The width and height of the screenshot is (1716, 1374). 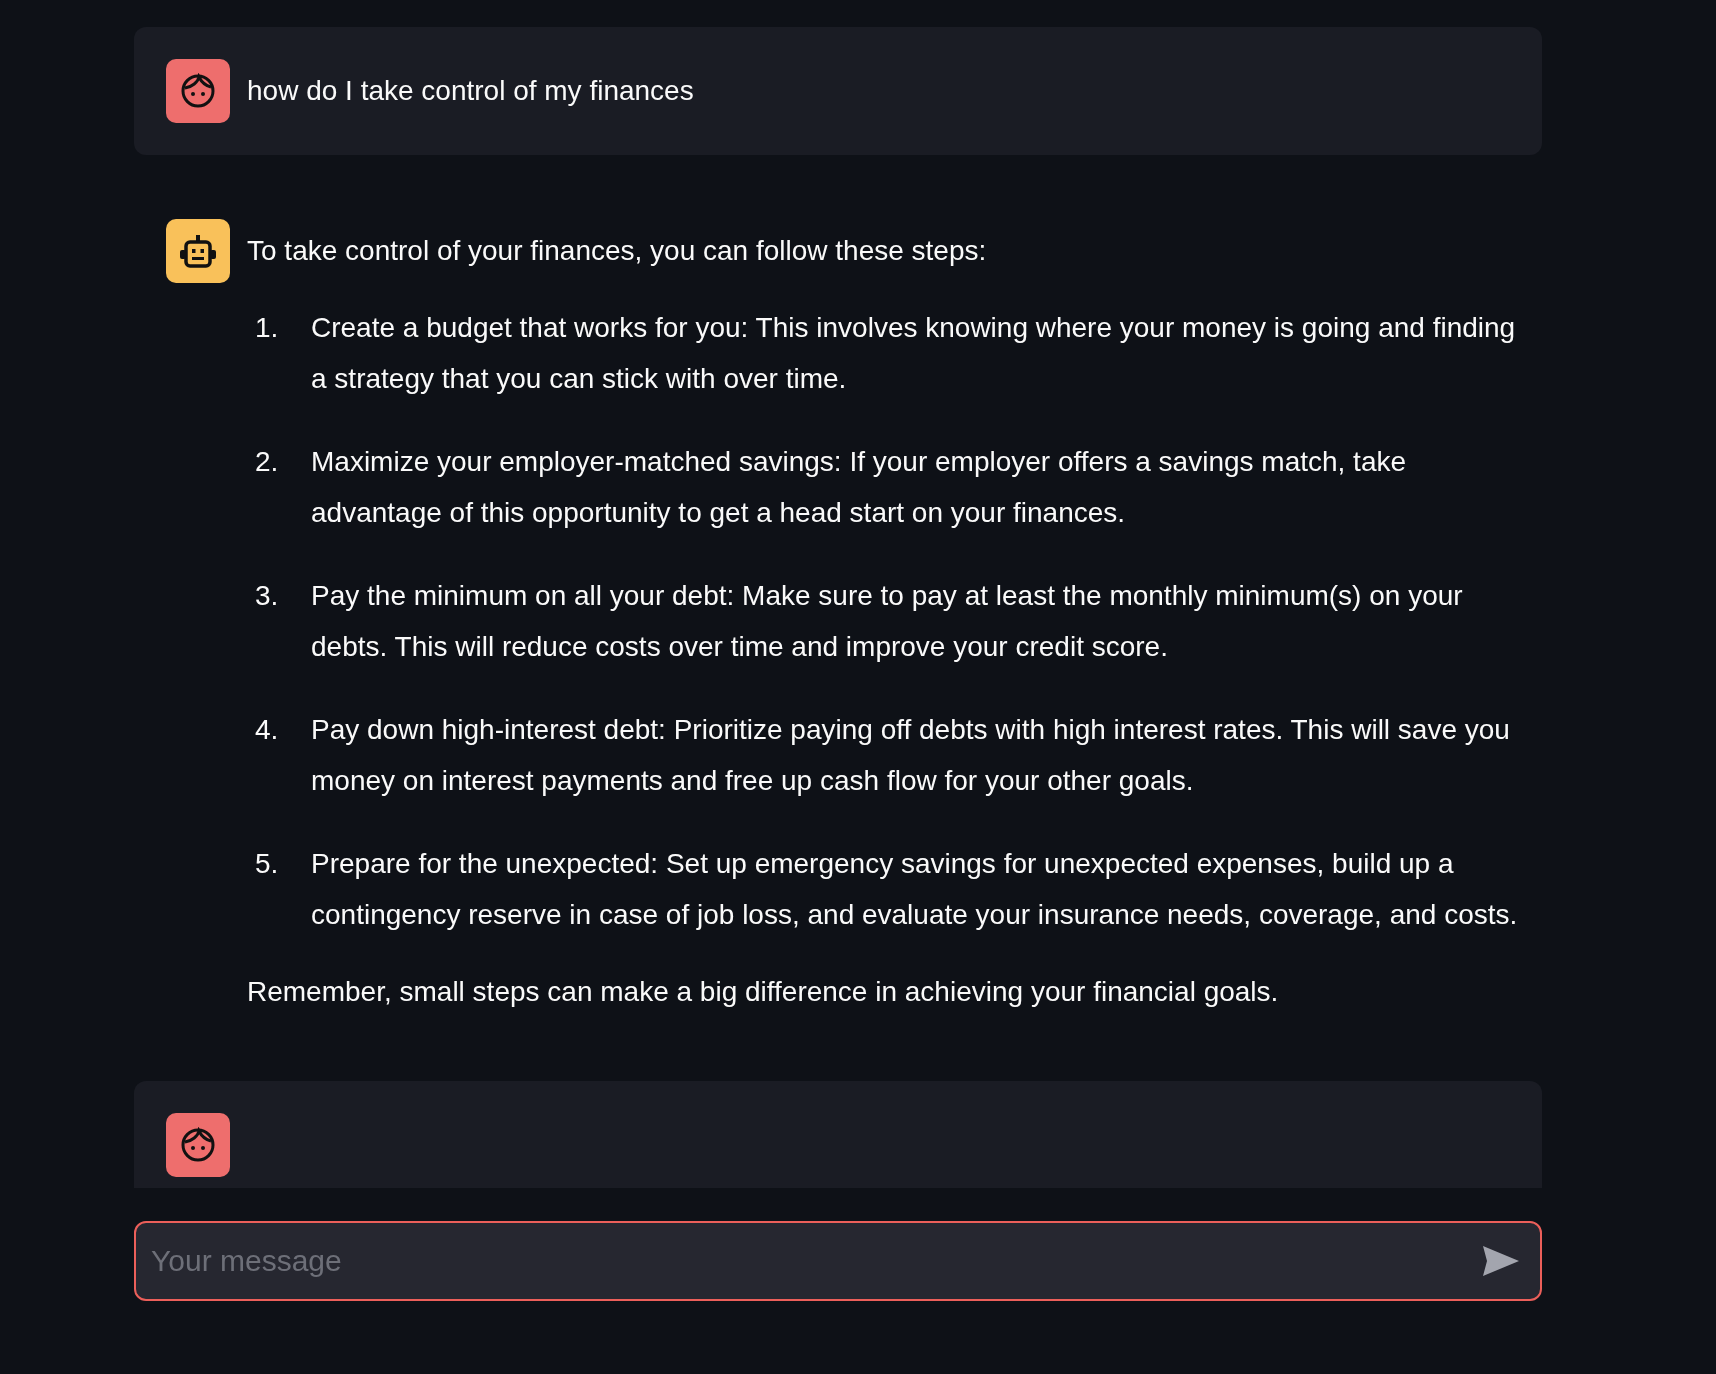 I want to click on list-number: 5., so click(x=267, y=864).